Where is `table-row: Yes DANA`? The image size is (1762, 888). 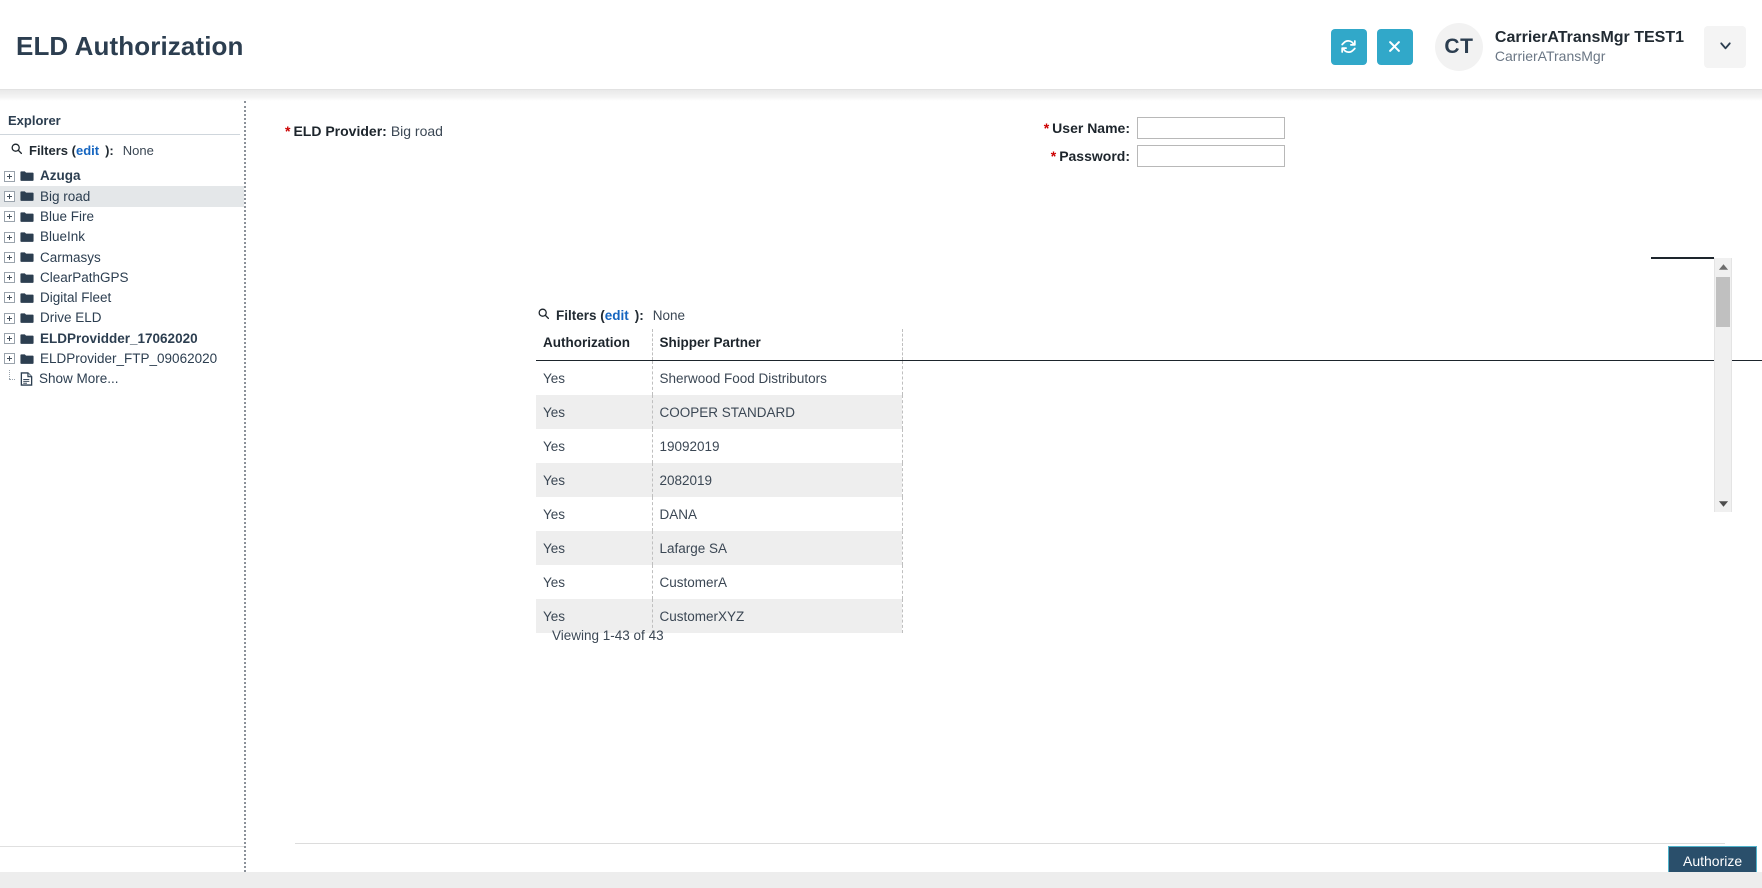 table-row: Yes DANA is located at coordinates (1149, 514).